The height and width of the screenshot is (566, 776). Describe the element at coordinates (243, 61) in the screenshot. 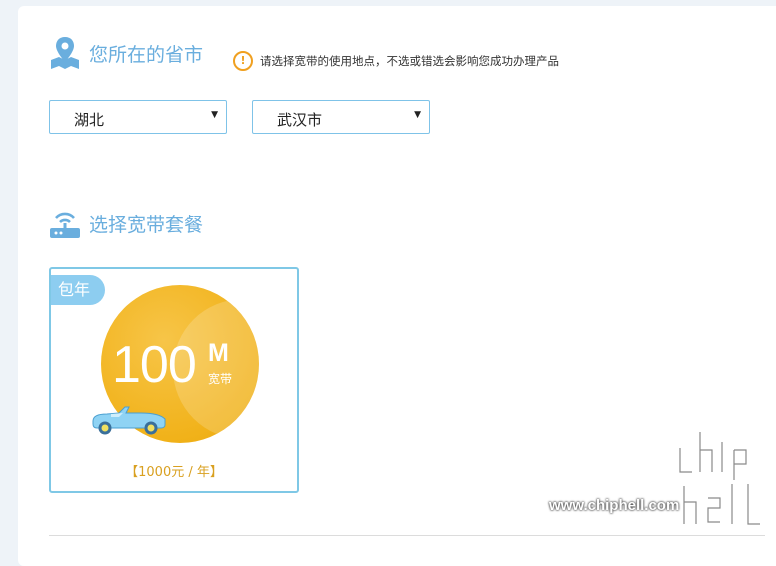

I see `warning-icon: !` at that location.